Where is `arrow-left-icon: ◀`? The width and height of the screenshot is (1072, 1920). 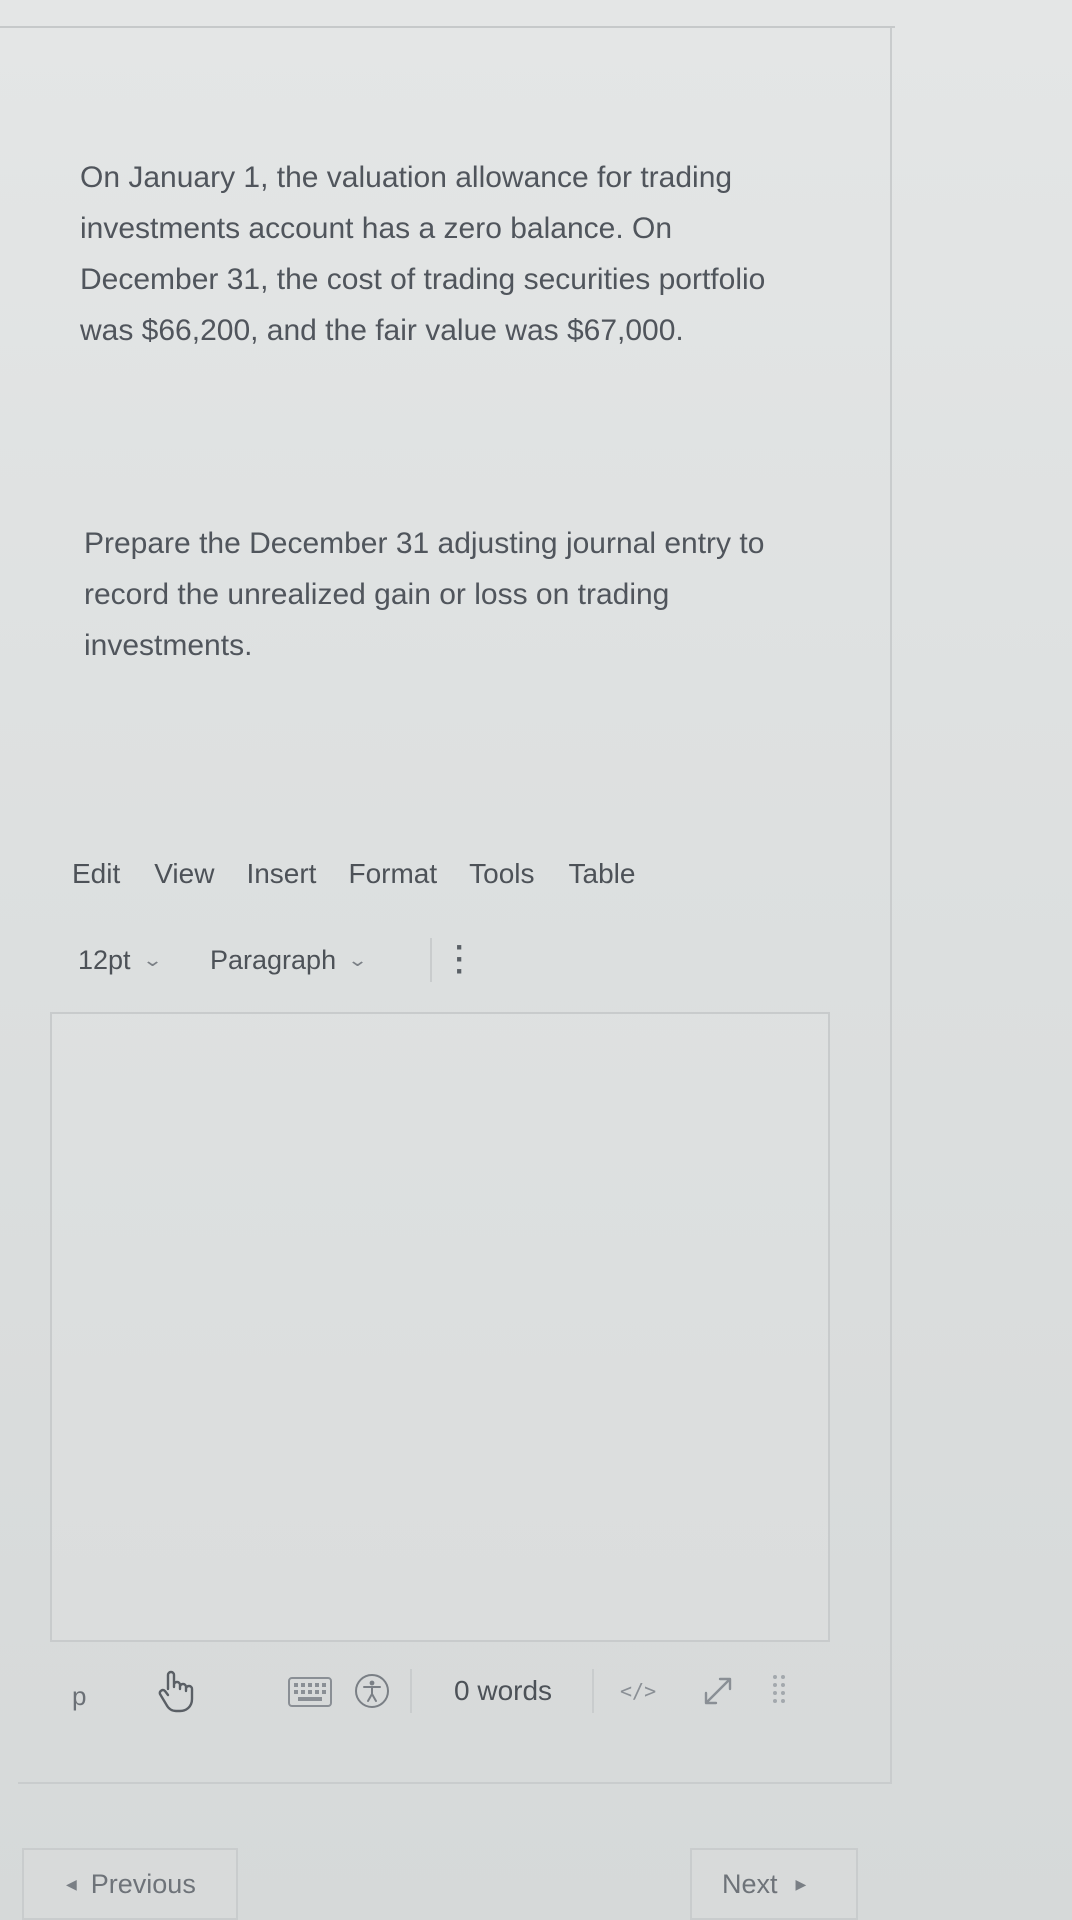
arrow-left-icon: ◀ is located at coordinates (71, 1883).